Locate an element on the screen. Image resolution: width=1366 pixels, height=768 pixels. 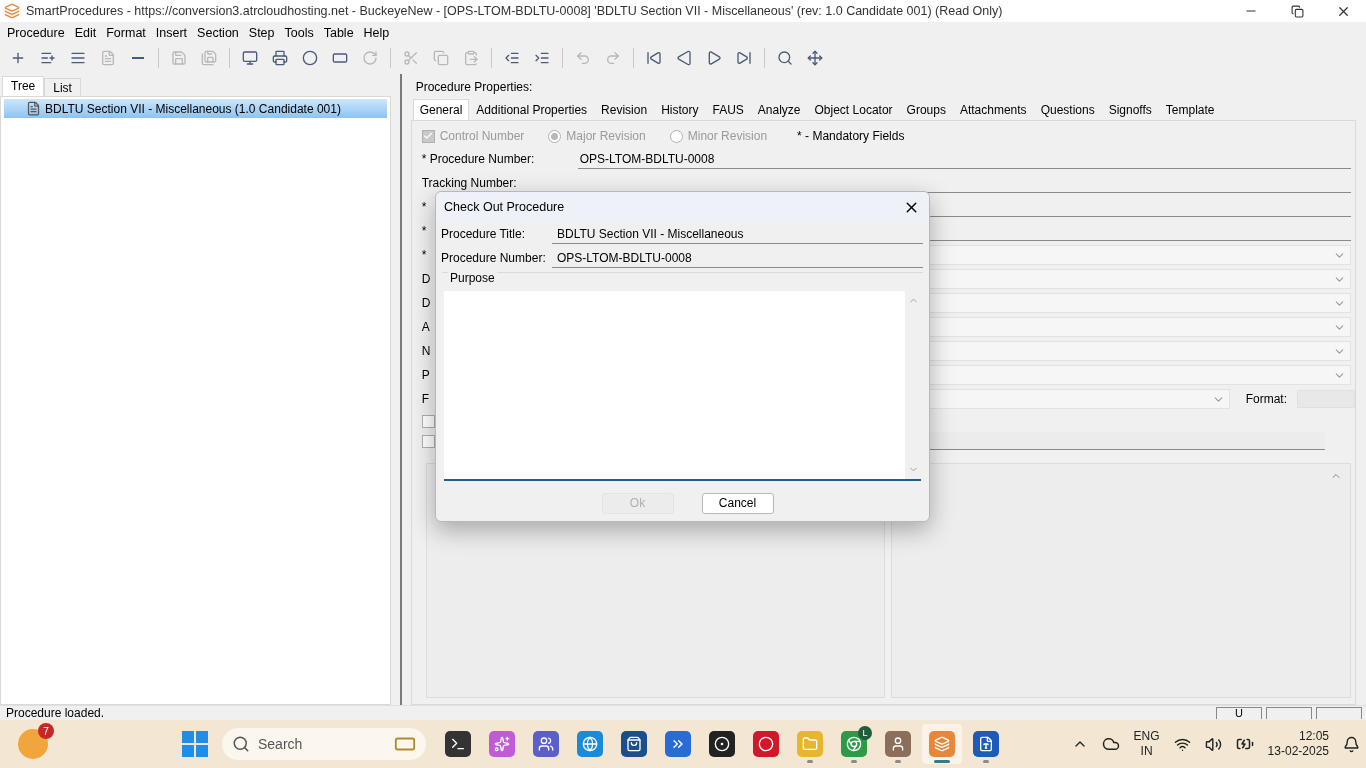
status-panel: U is located at coordinates (1239, 713).